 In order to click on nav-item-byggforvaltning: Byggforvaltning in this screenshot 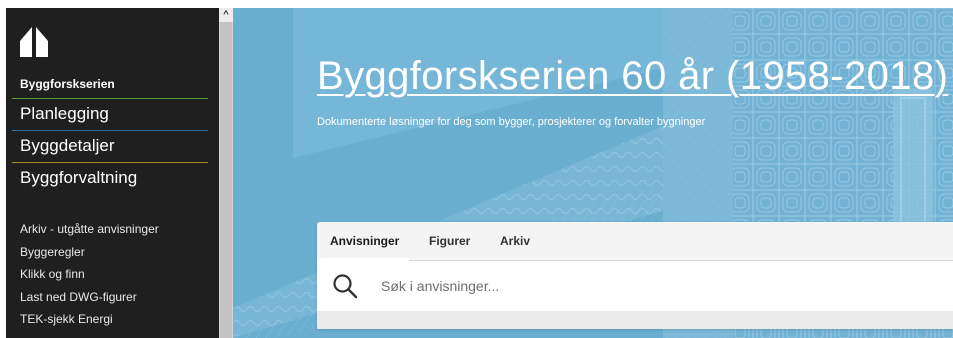, I will do `click(110, 178)`.